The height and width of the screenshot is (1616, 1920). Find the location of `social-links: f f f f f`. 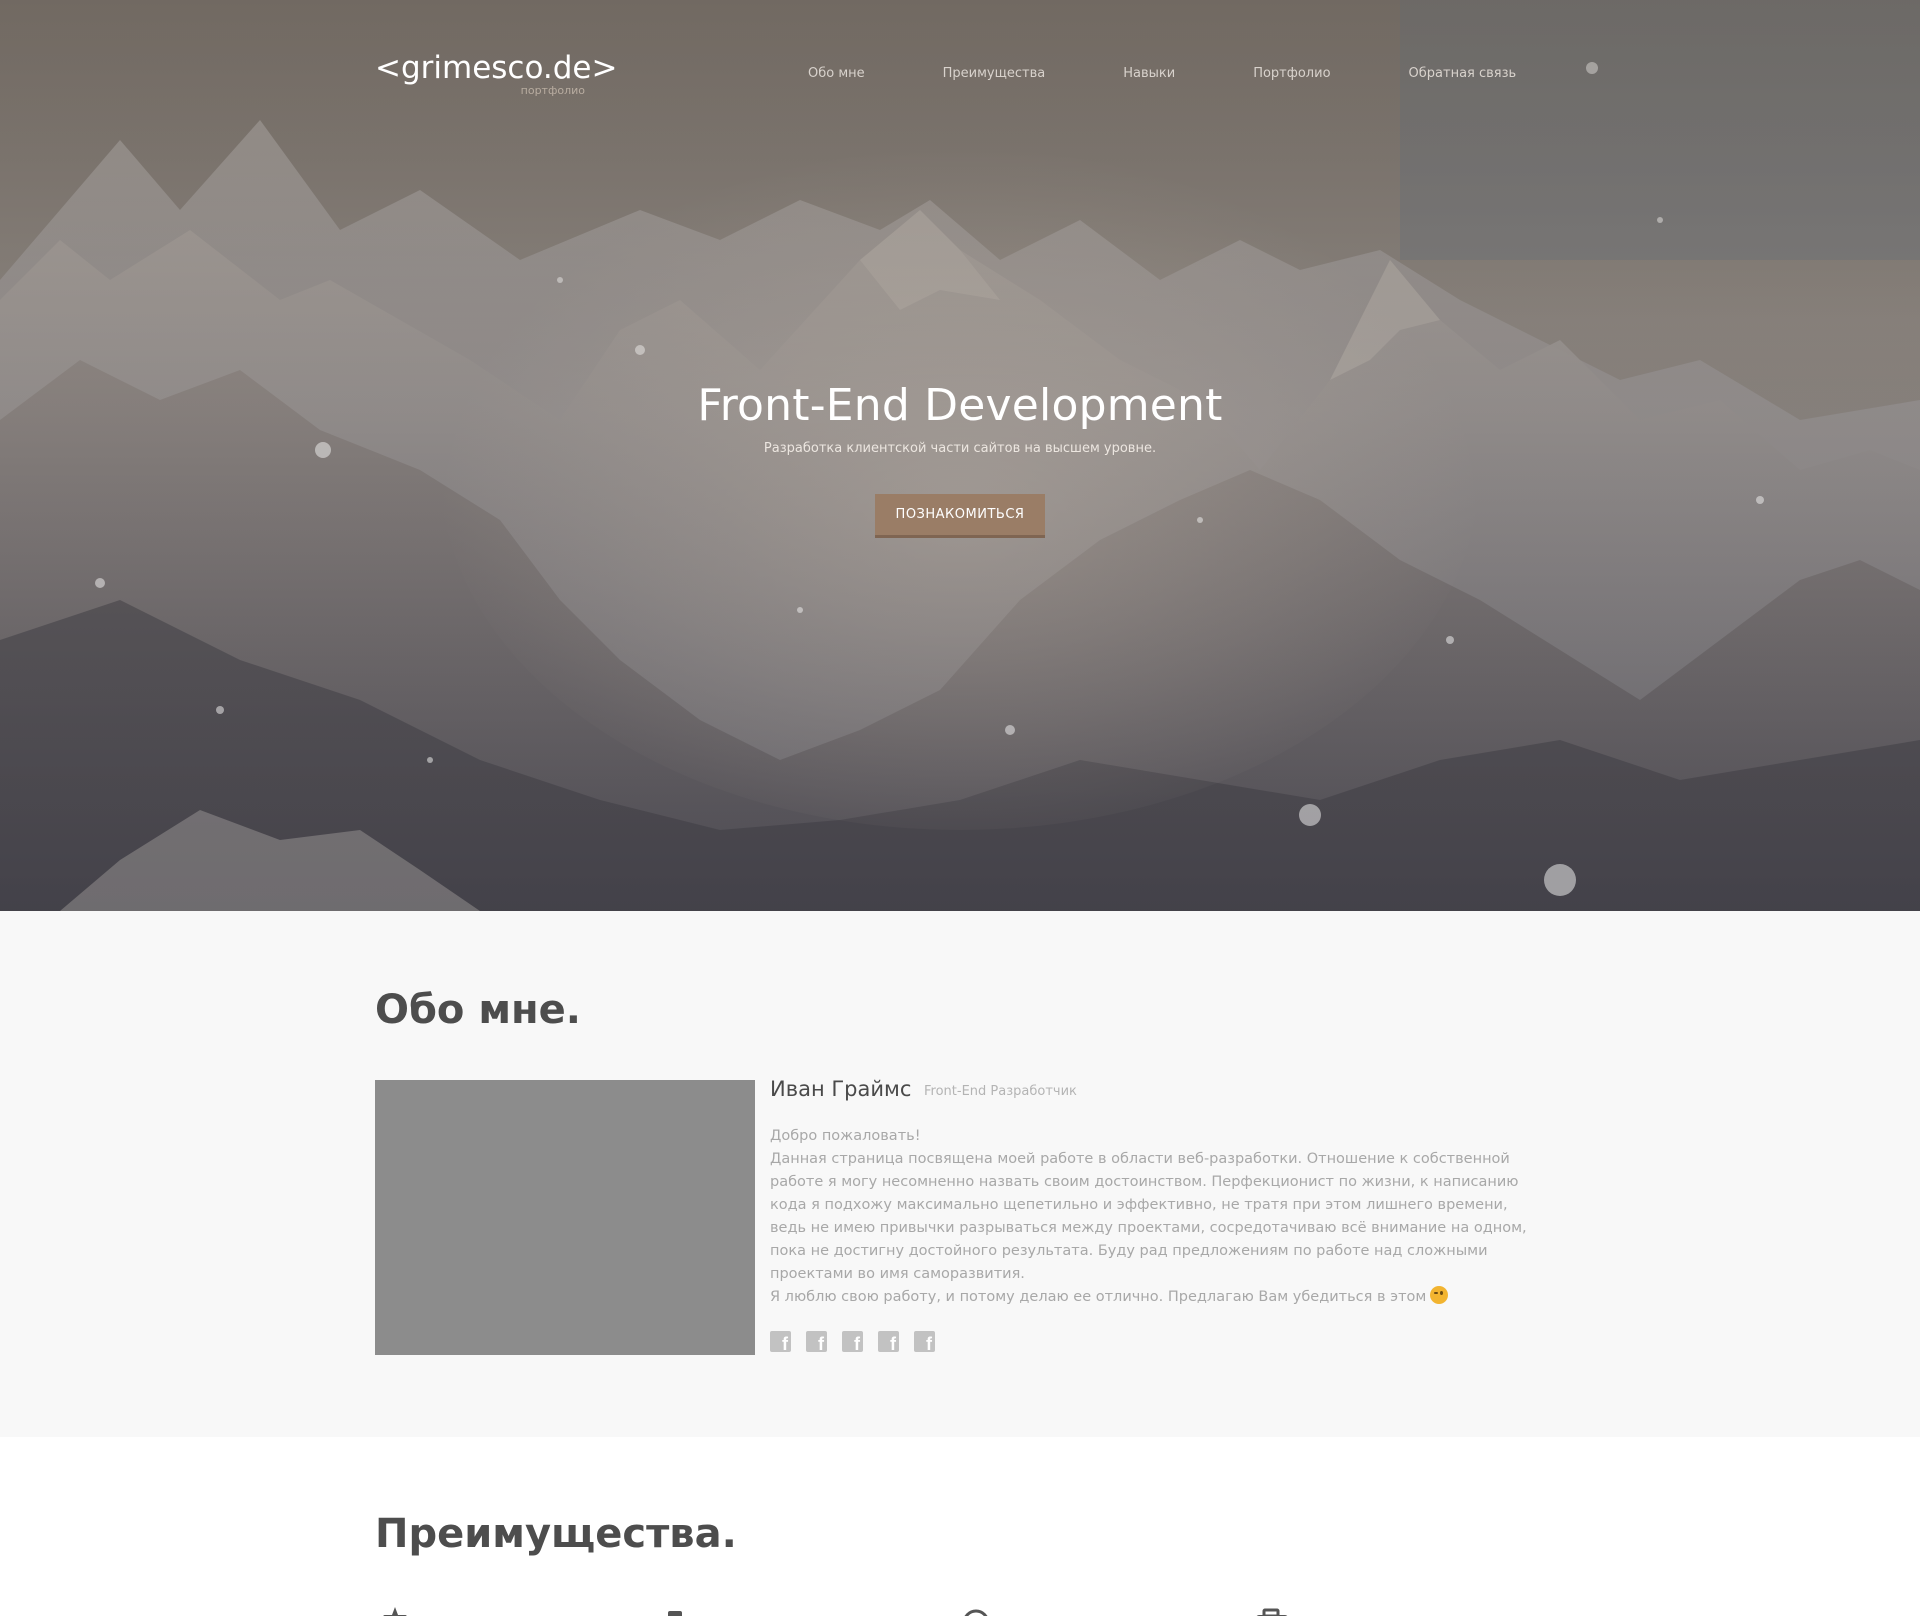

social-links: f f f f f is located at coordinates (852, 1342).